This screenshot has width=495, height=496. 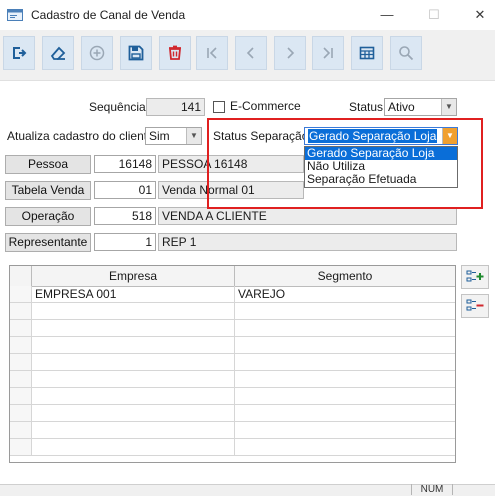 I want to click on num-lock-indicator: NUM, so click(x=432, y=489).